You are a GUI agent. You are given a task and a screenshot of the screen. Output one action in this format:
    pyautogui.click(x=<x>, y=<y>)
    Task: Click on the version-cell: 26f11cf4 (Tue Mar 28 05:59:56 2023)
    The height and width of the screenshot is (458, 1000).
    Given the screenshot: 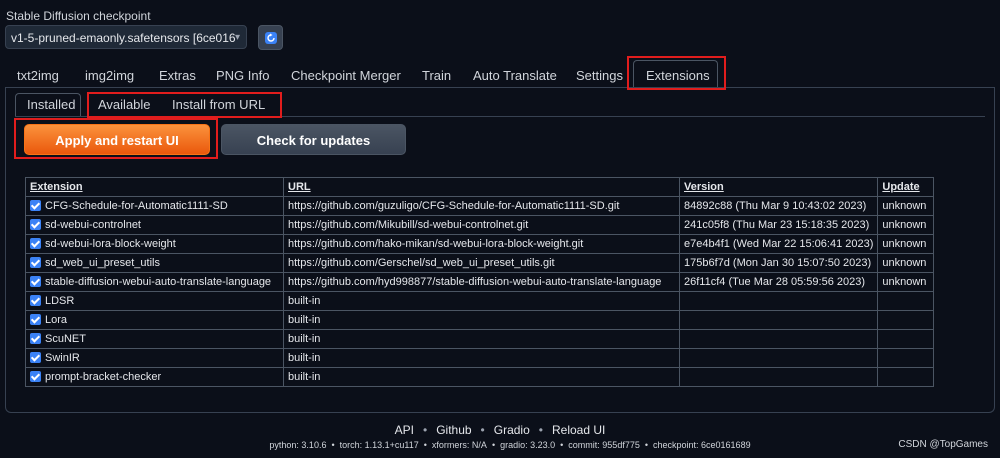 What is the action you would take?
    pyautogui.click(x=778, y=282)
    